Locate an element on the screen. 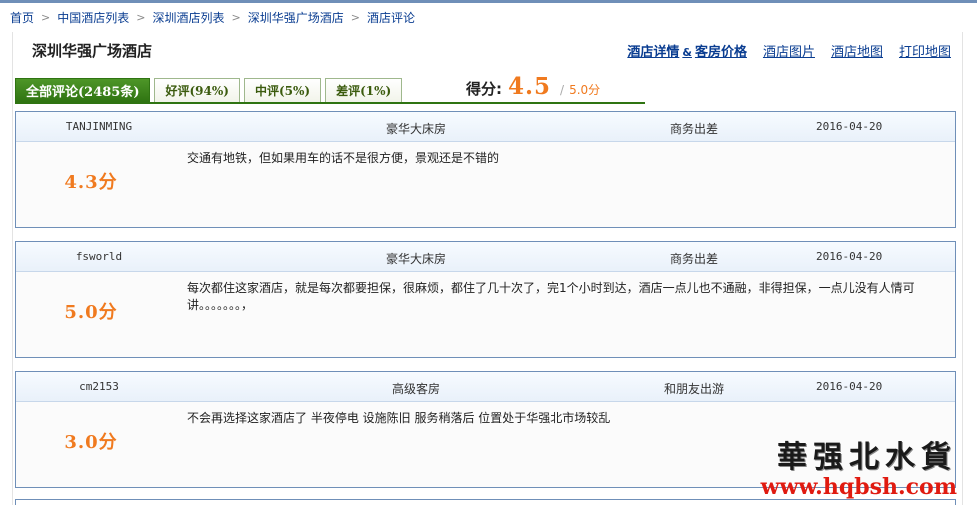 The image size is (977, 505). score-label: 得分: is located at coordinates (484, 89).